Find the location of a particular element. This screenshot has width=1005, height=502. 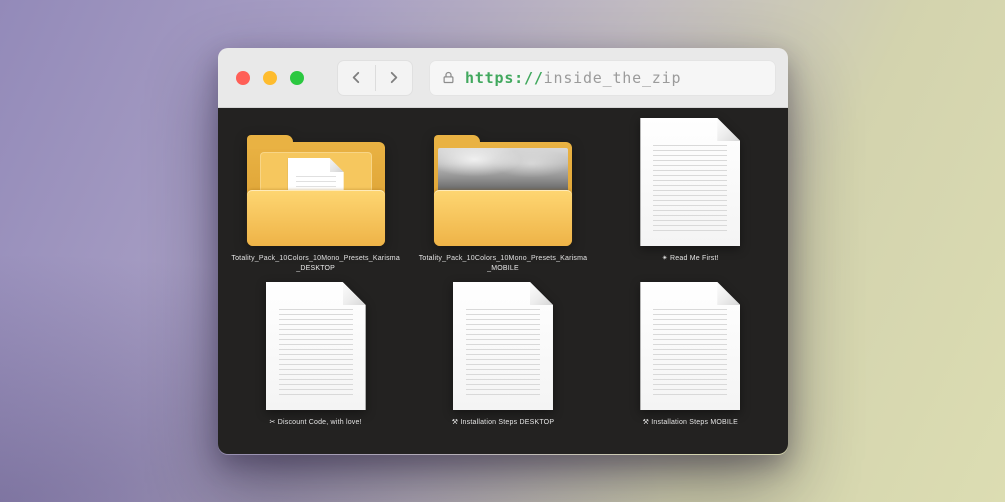

zoom-button is located at coordinates (297, 77).